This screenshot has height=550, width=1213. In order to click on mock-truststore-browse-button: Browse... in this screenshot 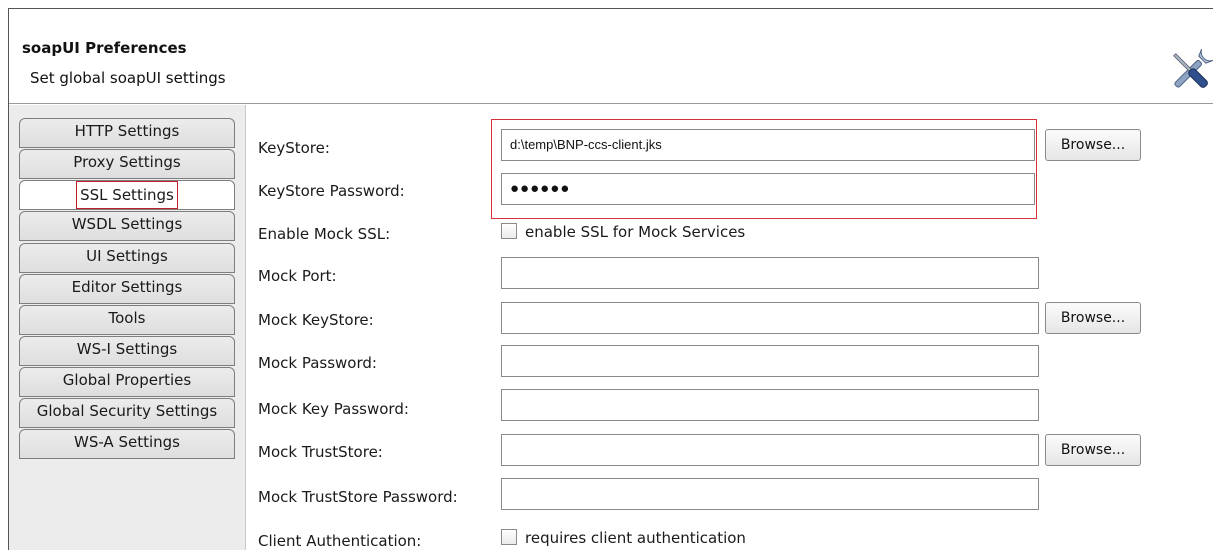, I will do `click(1093, 450)`.